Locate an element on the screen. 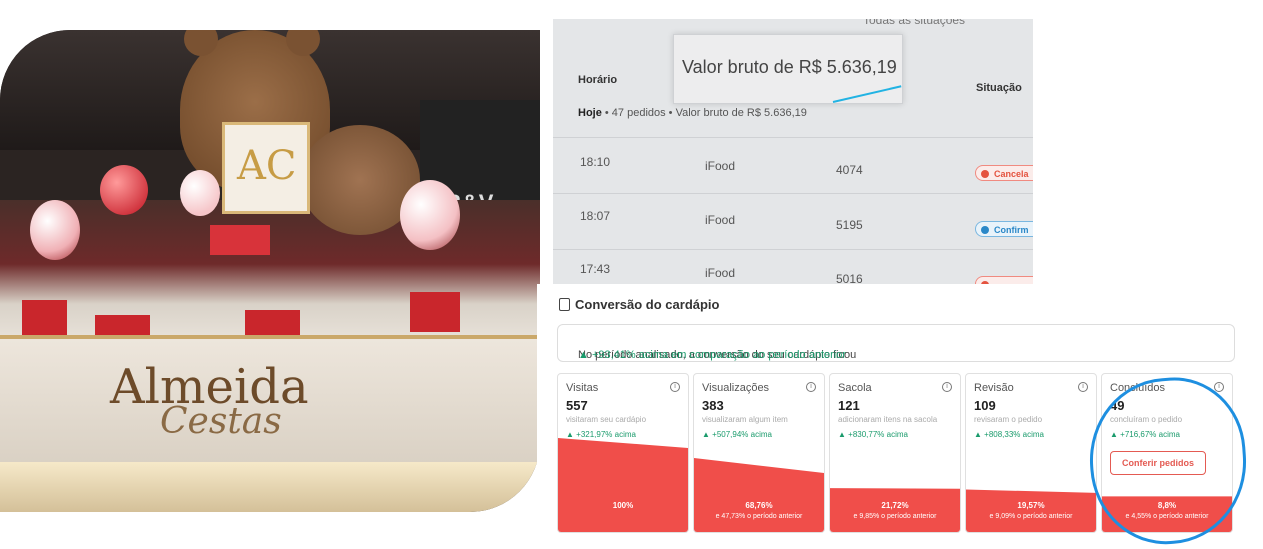  card-subtitle: visitaram seu cardápio is located at coordinates (606, 419).